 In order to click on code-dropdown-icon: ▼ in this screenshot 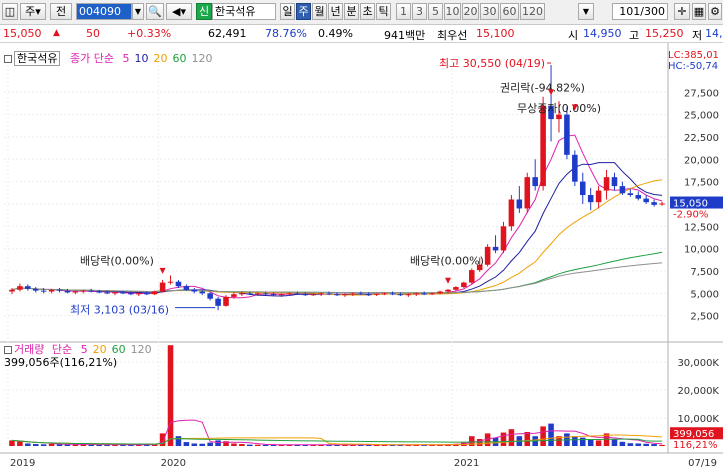, I will do `click(138, 11)`.